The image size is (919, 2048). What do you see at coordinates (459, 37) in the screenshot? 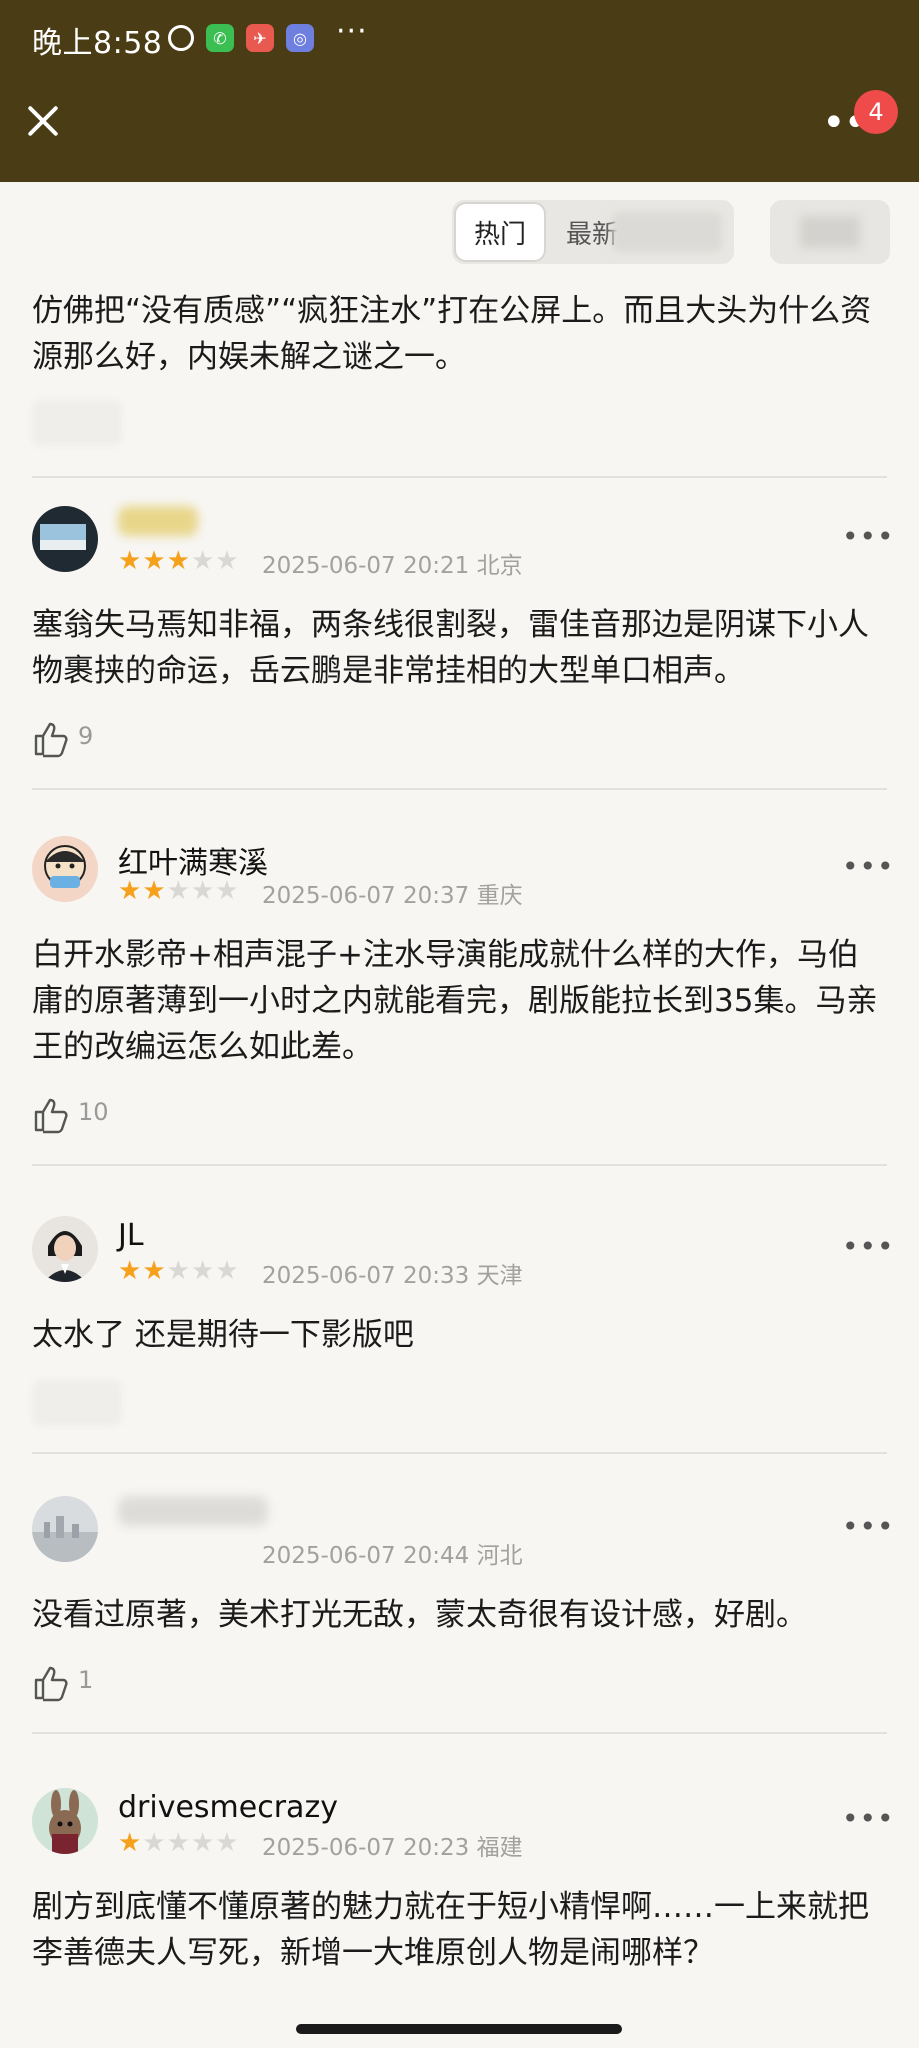
I see `status-bar: 晚上8:58 ✆ ✈ ◎ ···` at bounding box center [459, 37].